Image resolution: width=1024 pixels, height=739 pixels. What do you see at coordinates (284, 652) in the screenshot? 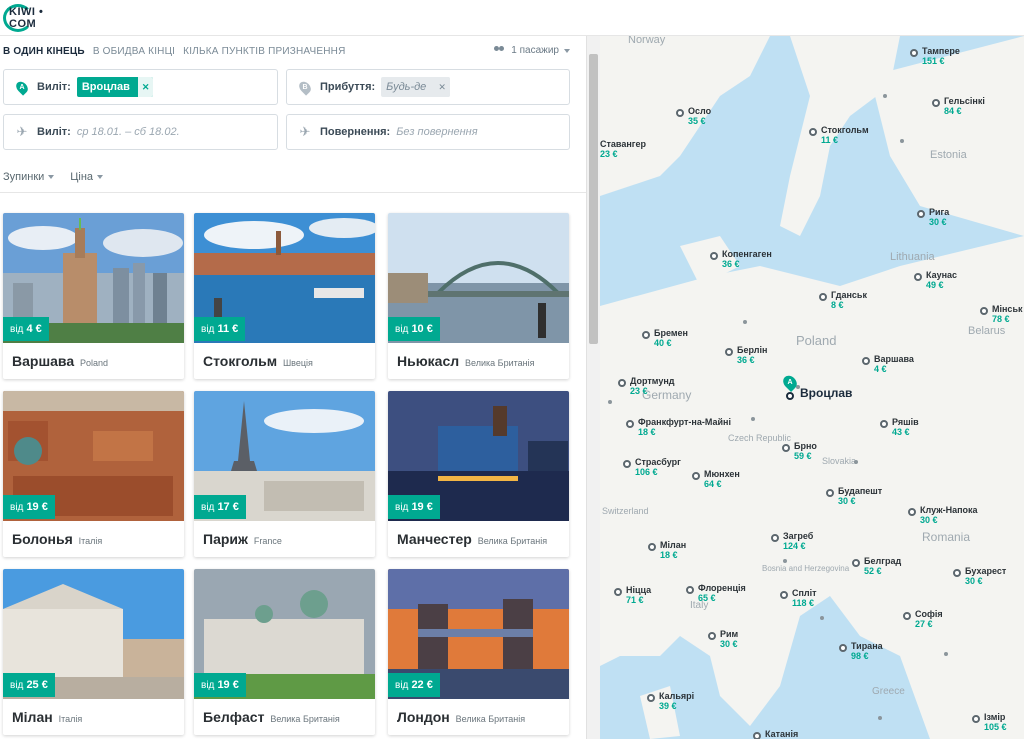
I see `destination-card: від 19 € Белфаст Велика Британія` at bounding box center [284, 652].